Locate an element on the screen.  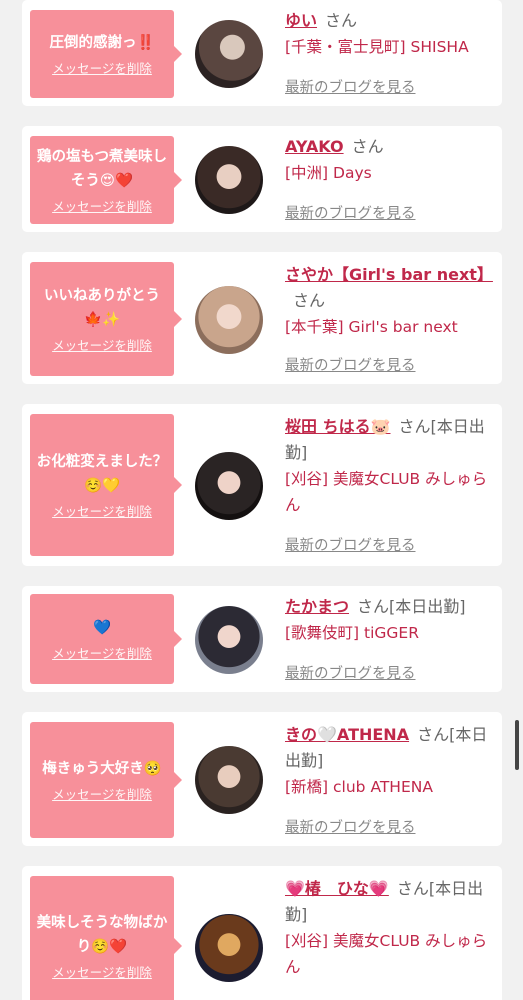
message-text: いいねありがとう🍁✨ is located at coordinates (102, 308).